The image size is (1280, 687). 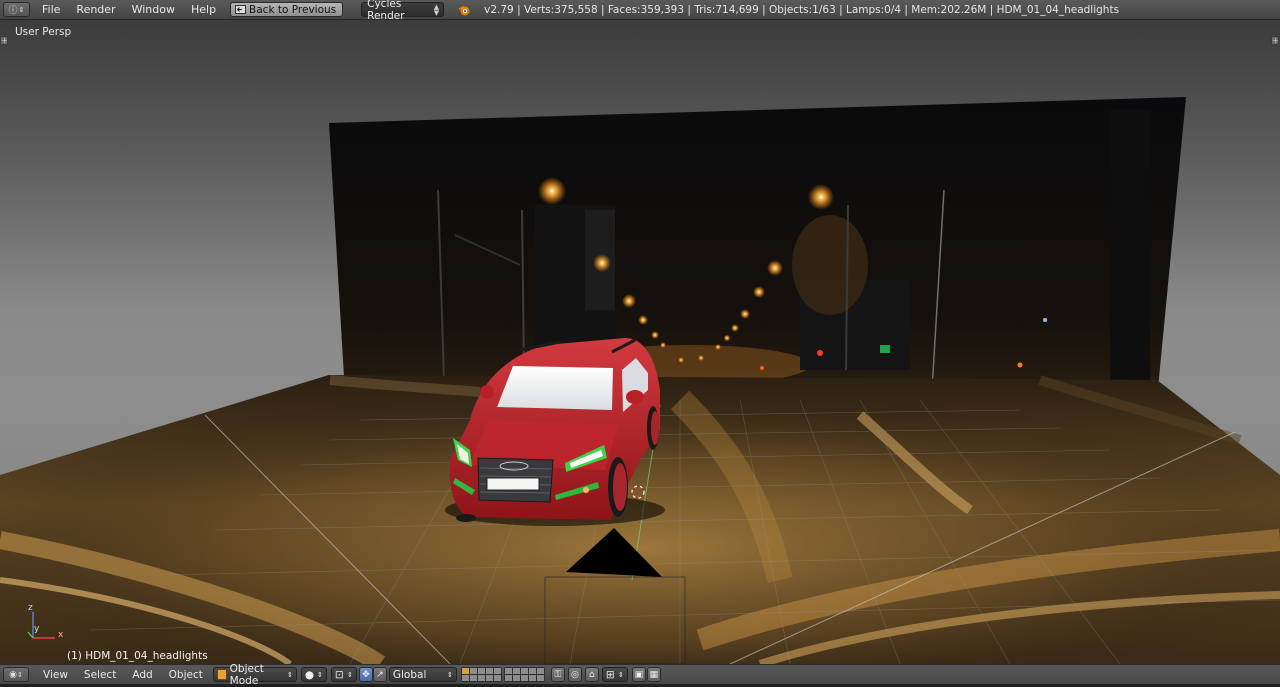 I want to click on view-perspective-label: User Persp, so click(x=43, y=32).